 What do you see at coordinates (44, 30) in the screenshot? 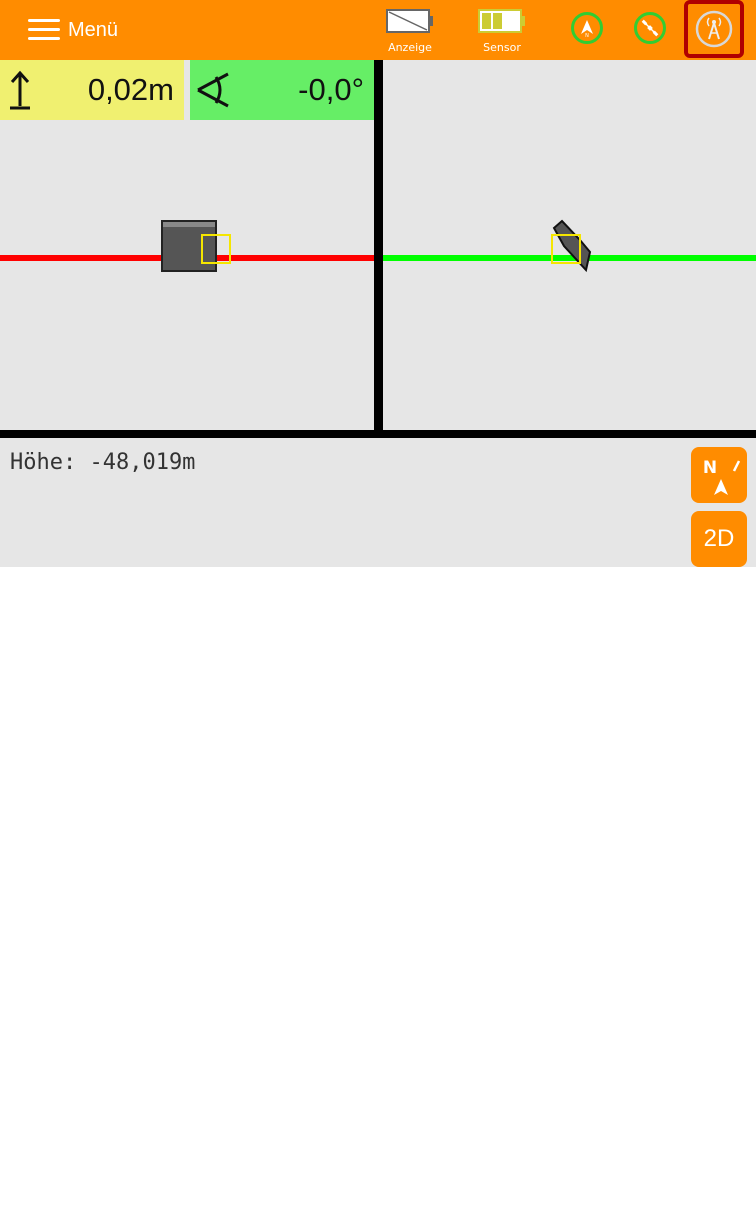
I see `hamburger-icon` at bounding box center [44, 30].